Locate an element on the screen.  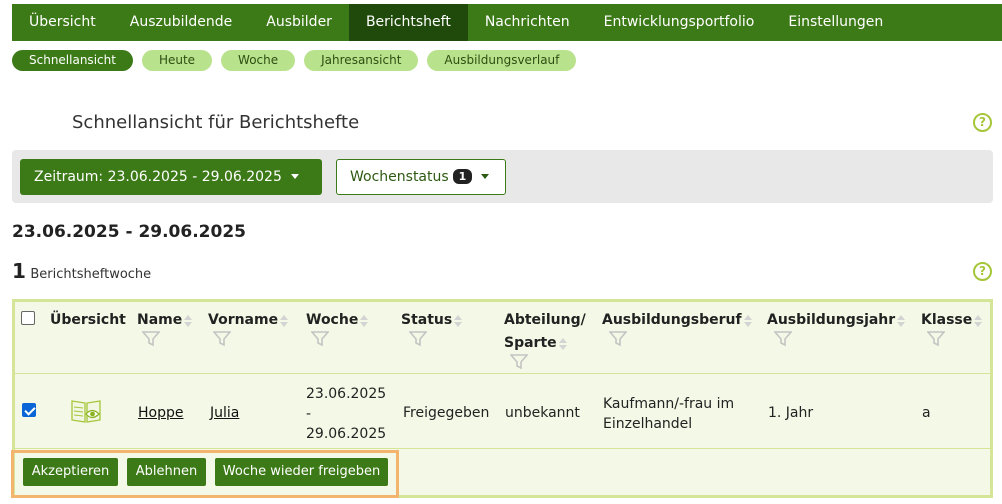
ausbildungsjahr-cell: 1. Jahr is located at coordinates (791, 413).